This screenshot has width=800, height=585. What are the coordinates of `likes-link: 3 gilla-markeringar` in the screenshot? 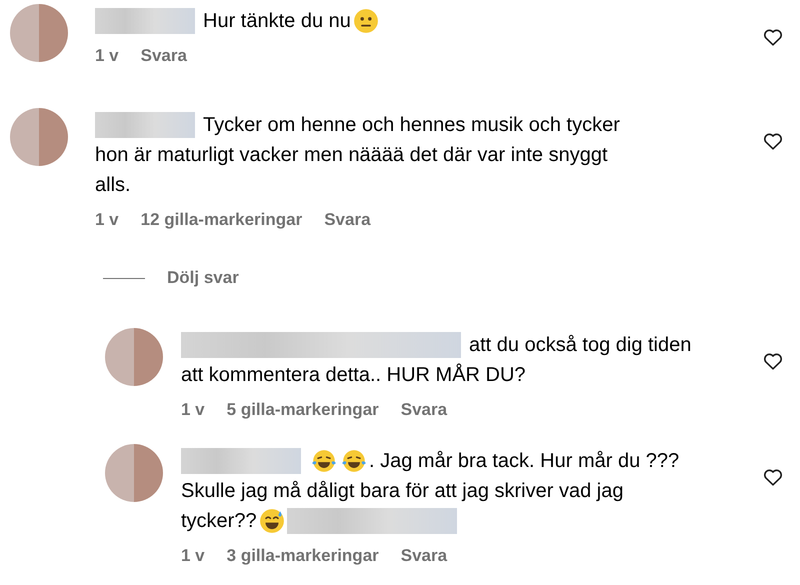 It's located at (302, 556).